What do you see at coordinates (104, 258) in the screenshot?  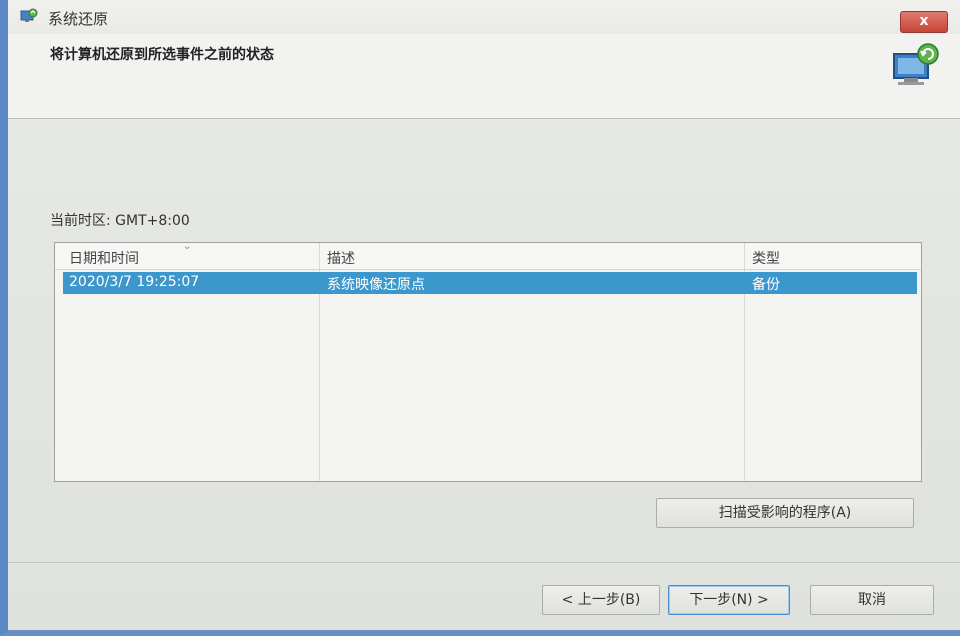 I see `column-header-datetime: 日期和时间` at bounding box center [104, 258].